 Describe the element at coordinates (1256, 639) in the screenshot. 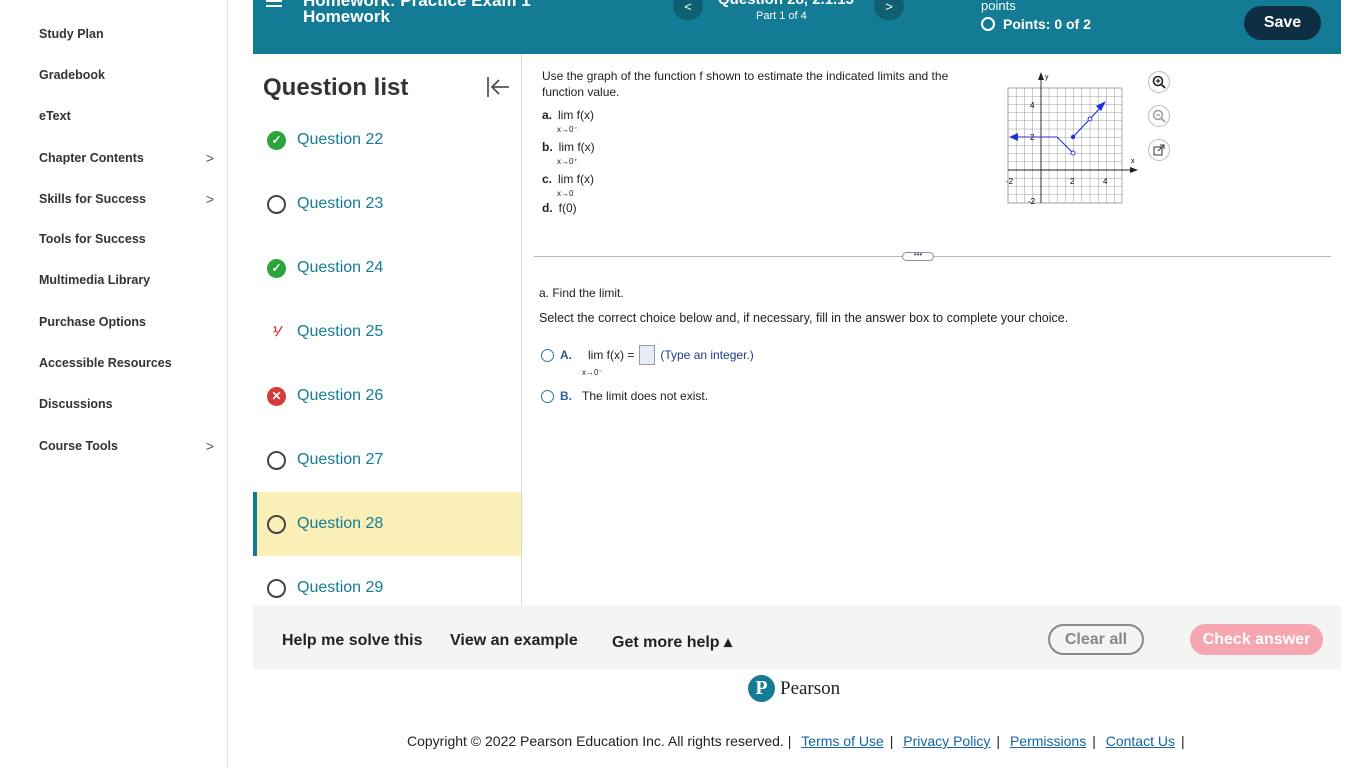

I see `check-answer-button: Check answer` at that location.